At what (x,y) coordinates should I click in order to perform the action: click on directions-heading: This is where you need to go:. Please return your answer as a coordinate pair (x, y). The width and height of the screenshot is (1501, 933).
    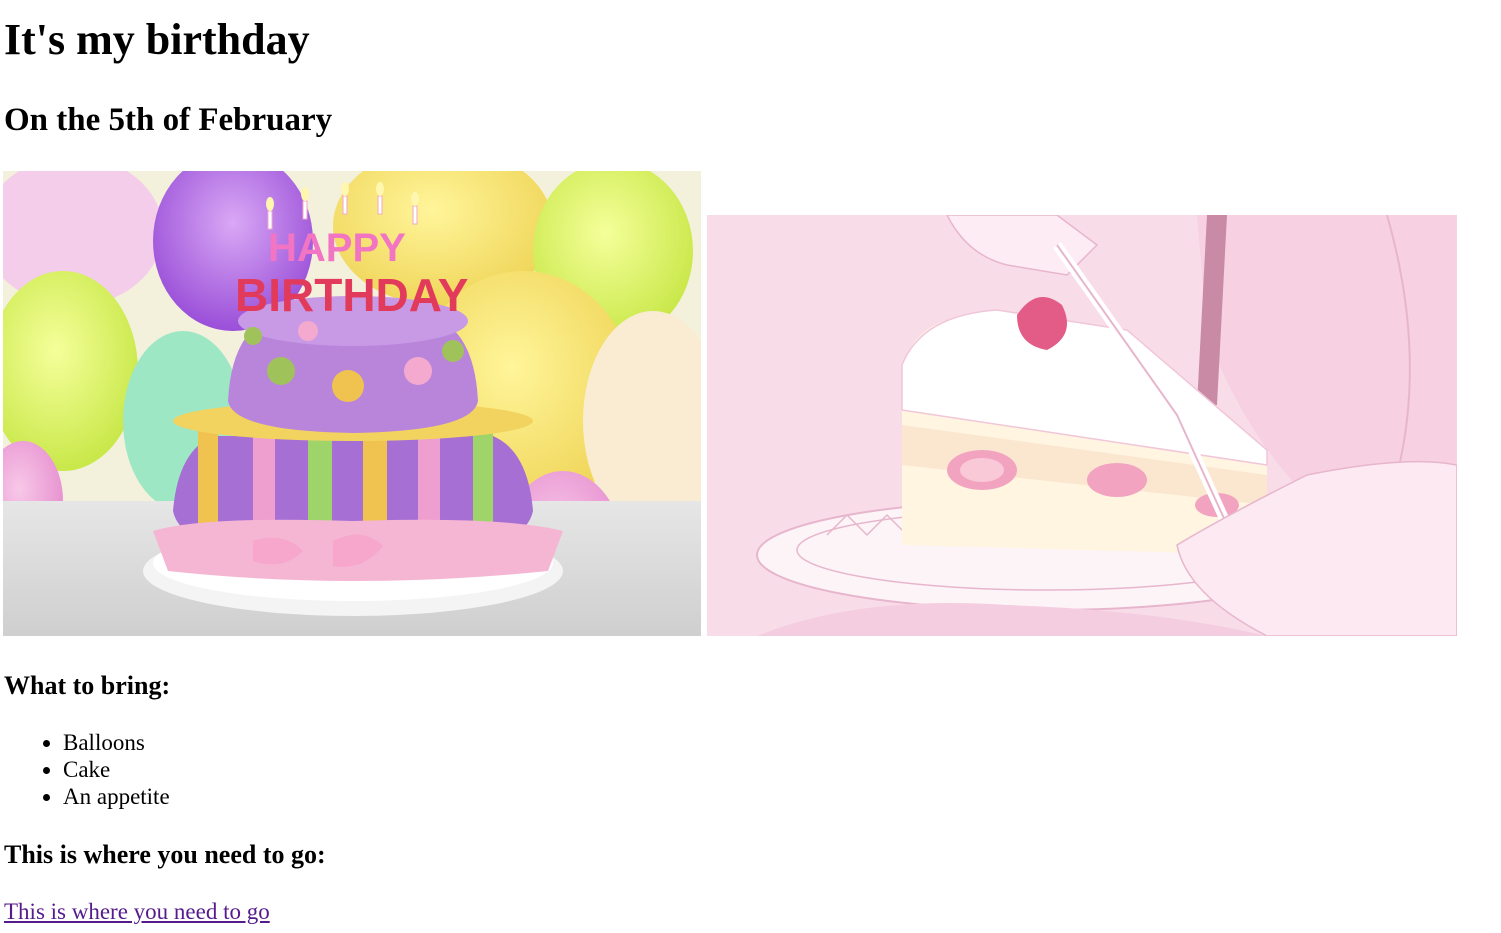
    Looking at the image, I should click on (165, 854).